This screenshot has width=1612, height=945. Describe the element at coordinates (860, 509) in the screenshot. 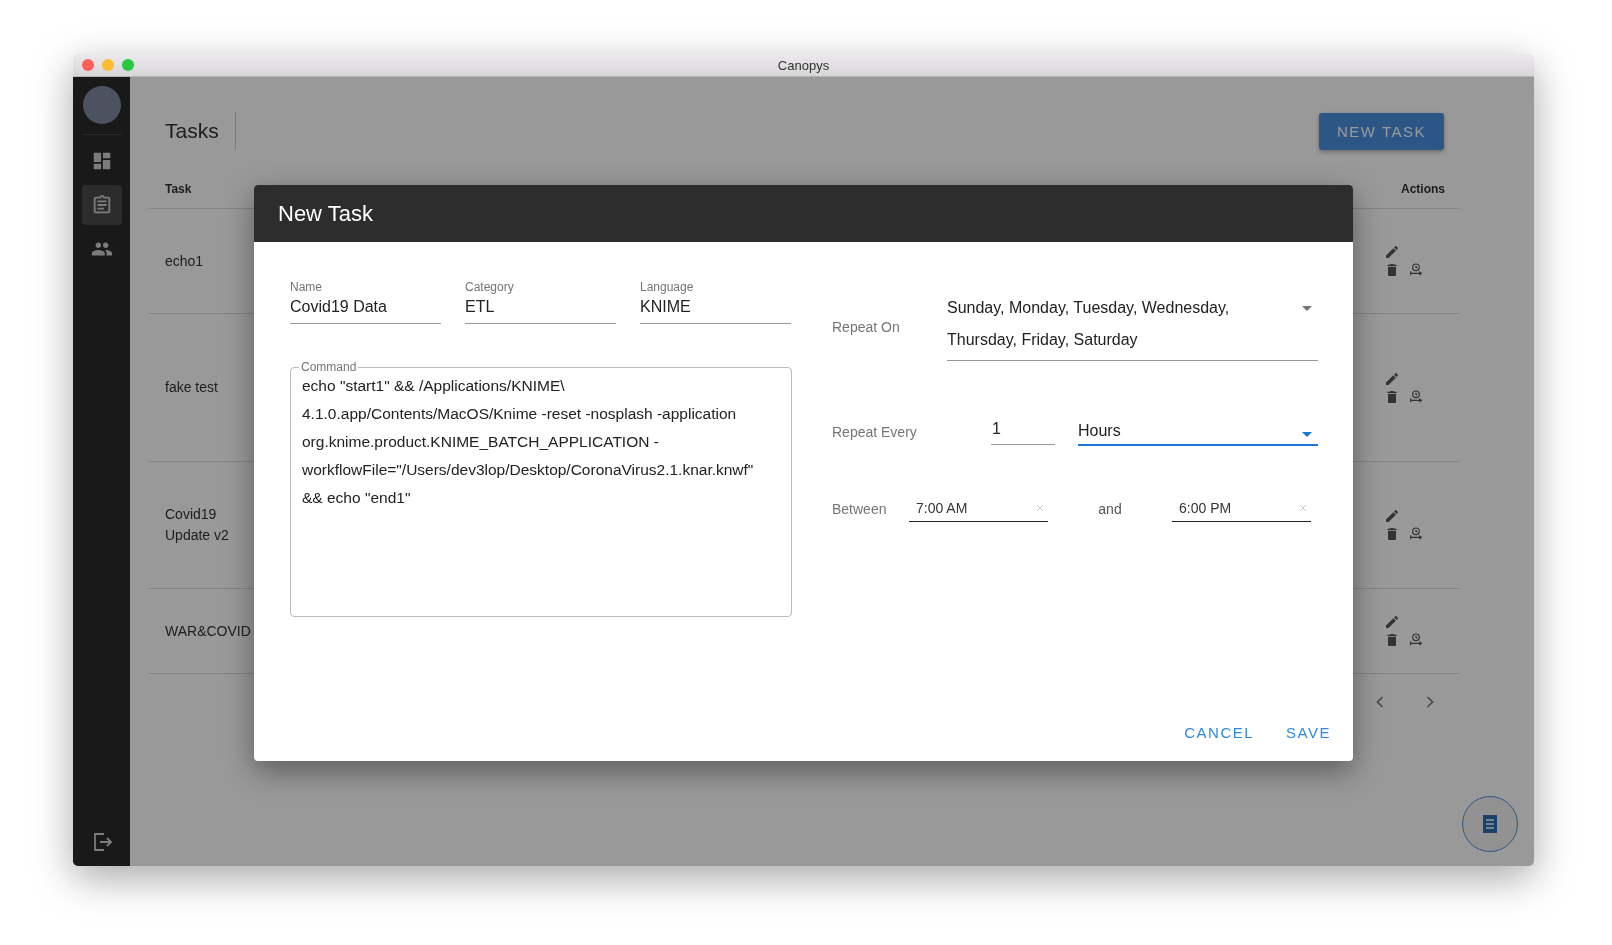

I see `field-label: Between` at that location.